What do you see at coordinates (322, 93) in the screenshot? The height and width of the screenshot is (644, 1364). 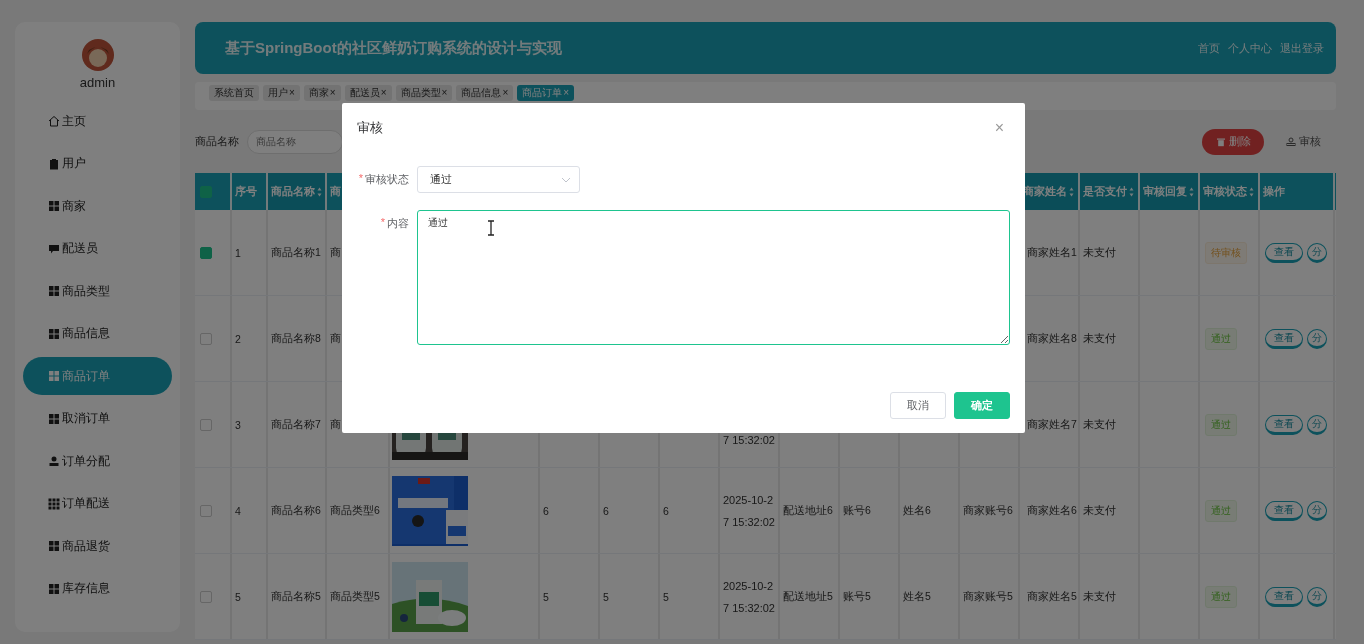 I see `tab: 商家×` at bounding box center [322, 93].